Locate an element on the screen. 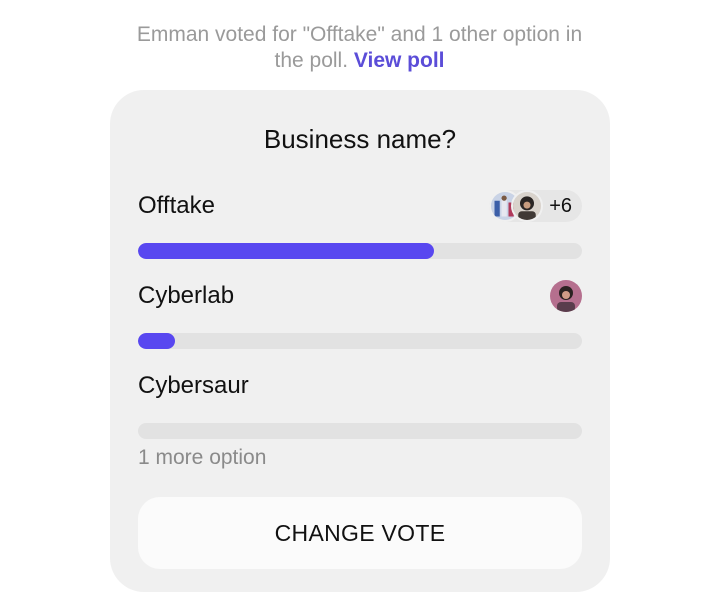 This screenshot has height=615, width=719. option-voters is located at coordinates (566, 296).